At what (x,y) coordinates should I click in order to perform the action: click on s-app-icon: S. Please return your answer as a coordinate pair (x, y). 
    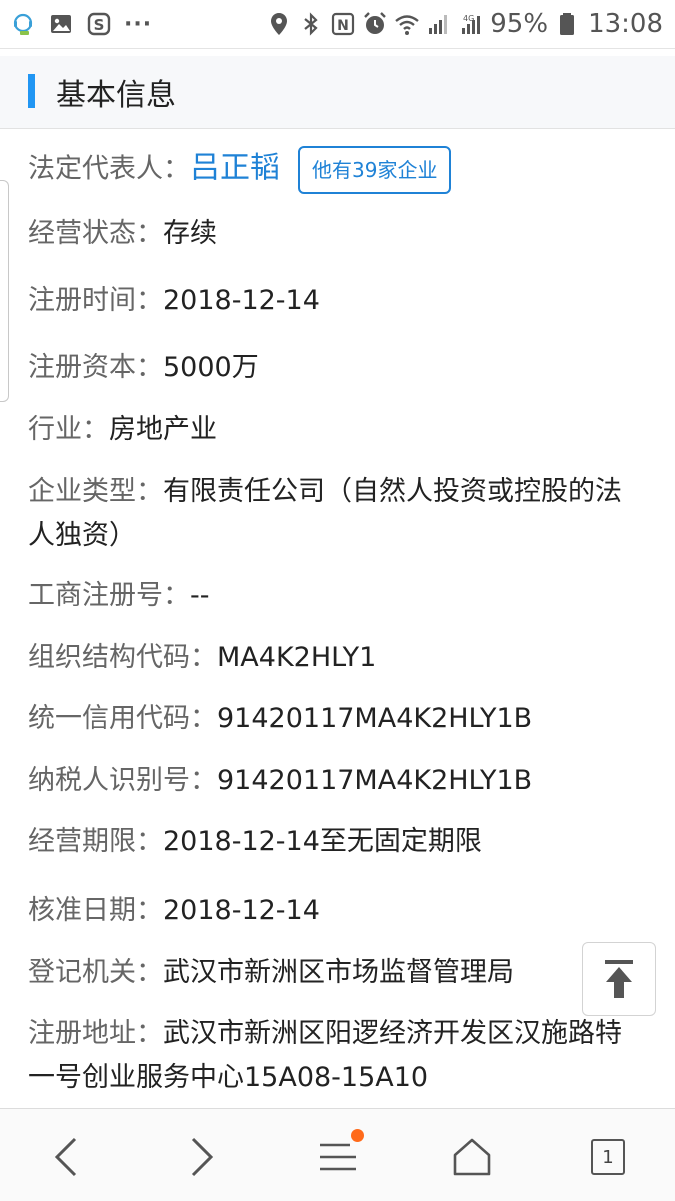
    Looking at the image, I should click on (99, 24).